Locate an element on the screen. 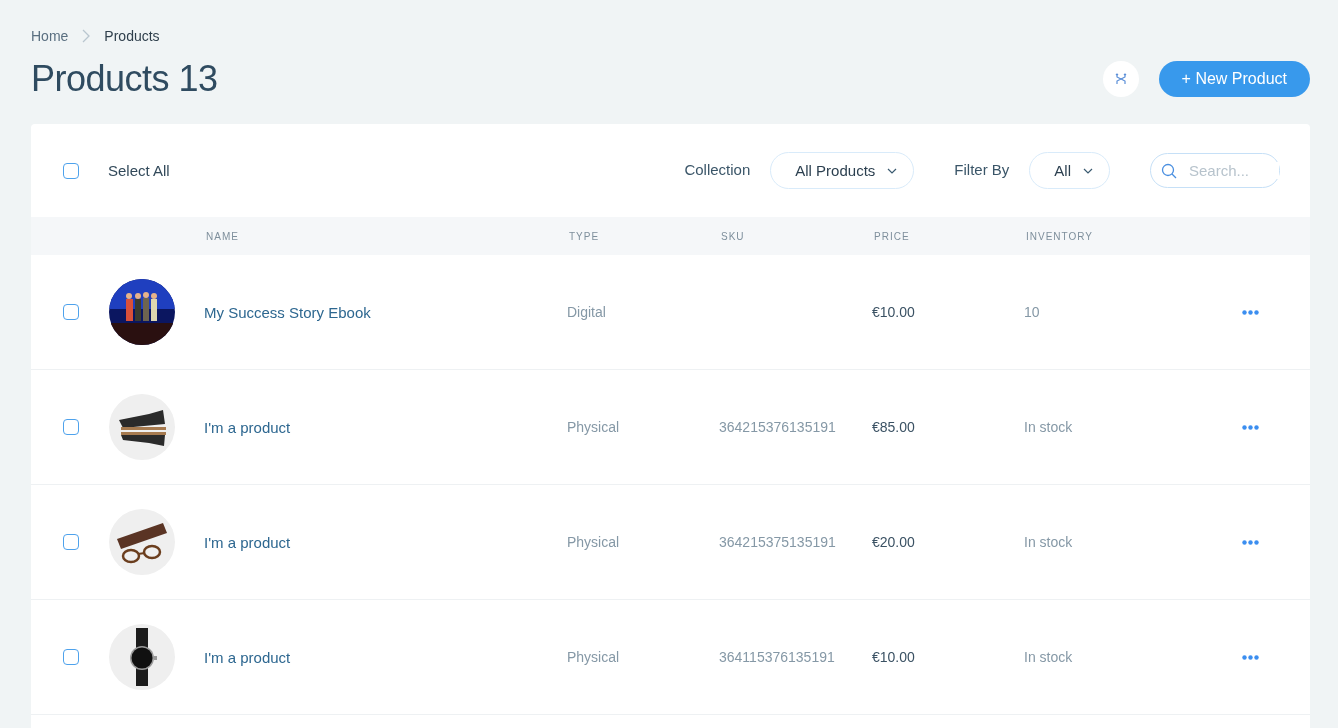 The image size is (1338, 728). table-cell-text: €85.00 is located at coordinates (894, 427).